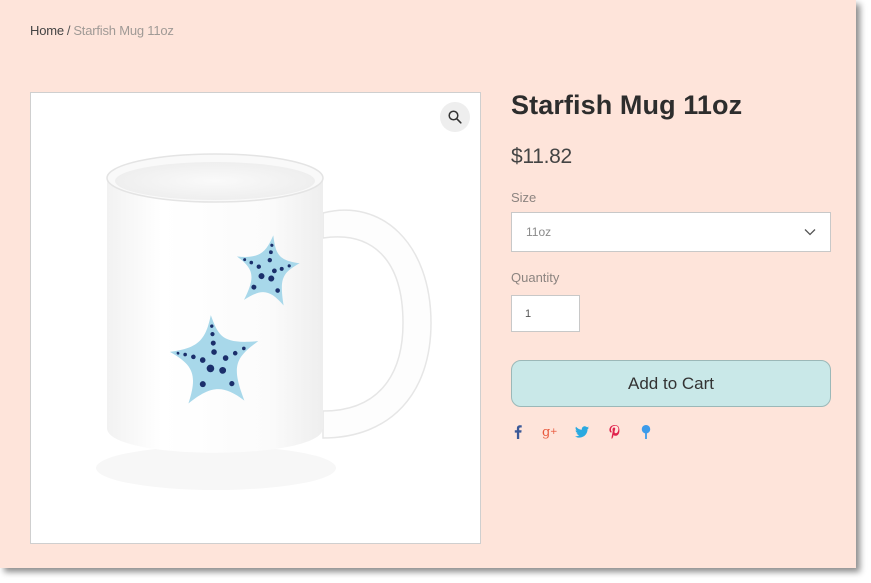 The height and width of the screenshot is (583, 871). I want to click on google-plus-share-button: g +, so click(550, 432).